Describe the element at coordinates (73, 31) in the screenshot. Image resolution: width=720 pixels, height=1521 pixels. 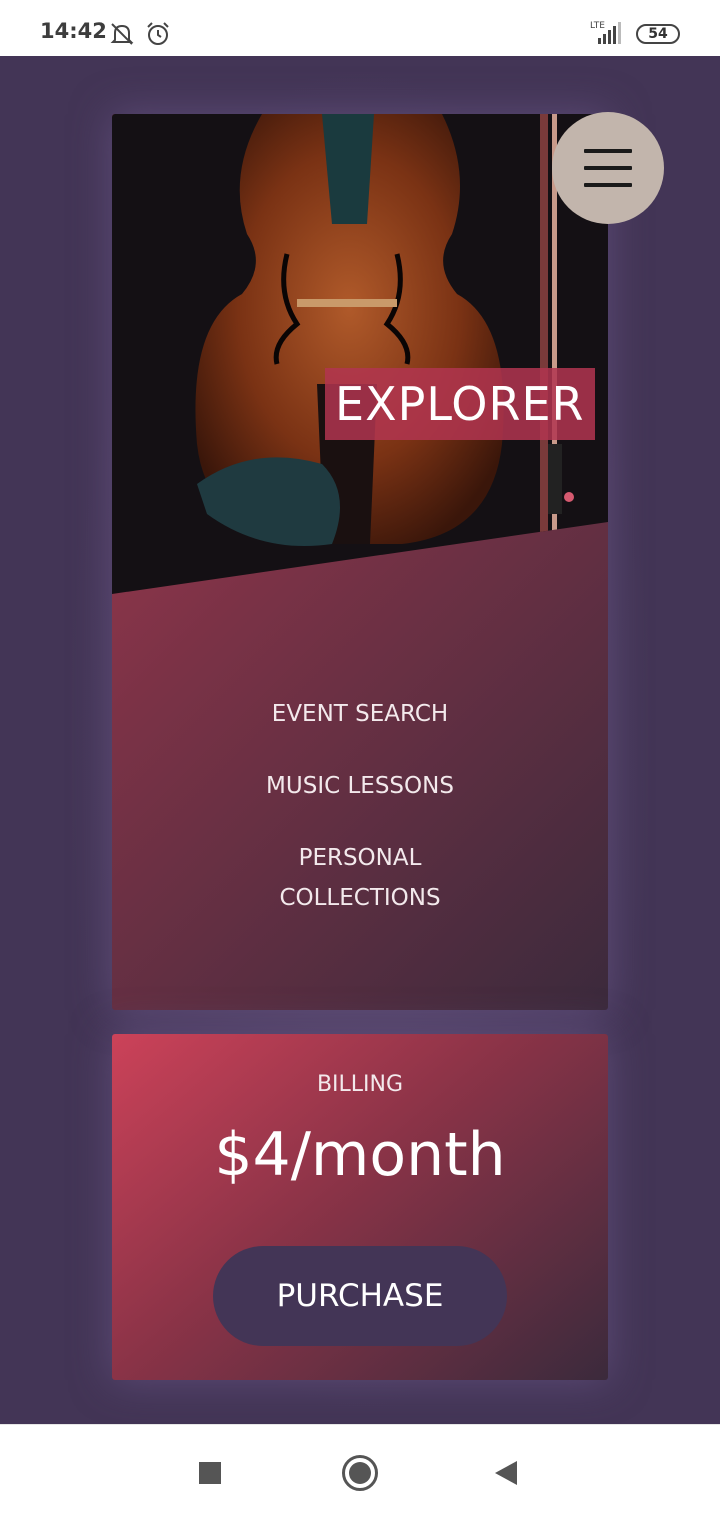
I see `status-time: 14:42` at that location.